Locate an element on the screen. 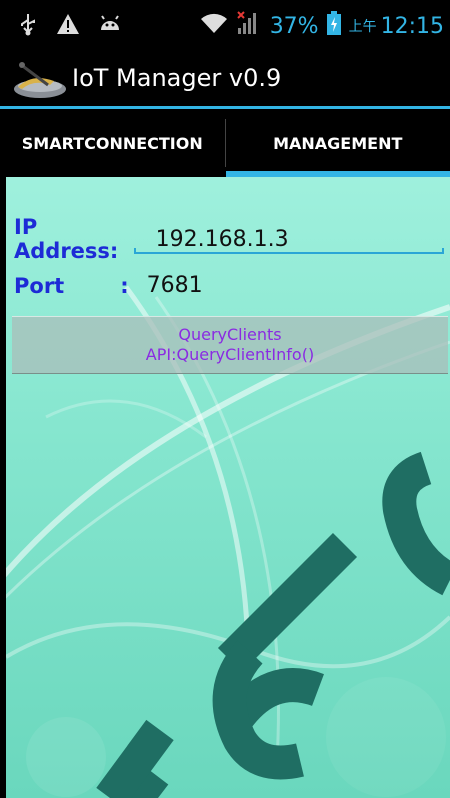 The image size is (450, 798). battery-icon is located at coordinates (333, 26).